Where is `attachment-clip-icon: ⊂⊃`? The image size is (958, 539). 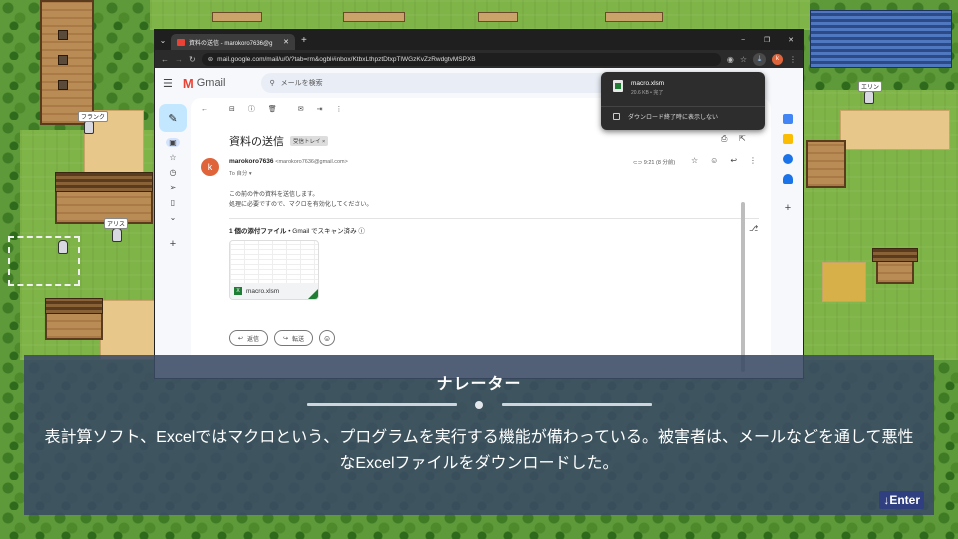
attachment-clip-icon: ⊂⊃ is located at coordinates (638, 163).